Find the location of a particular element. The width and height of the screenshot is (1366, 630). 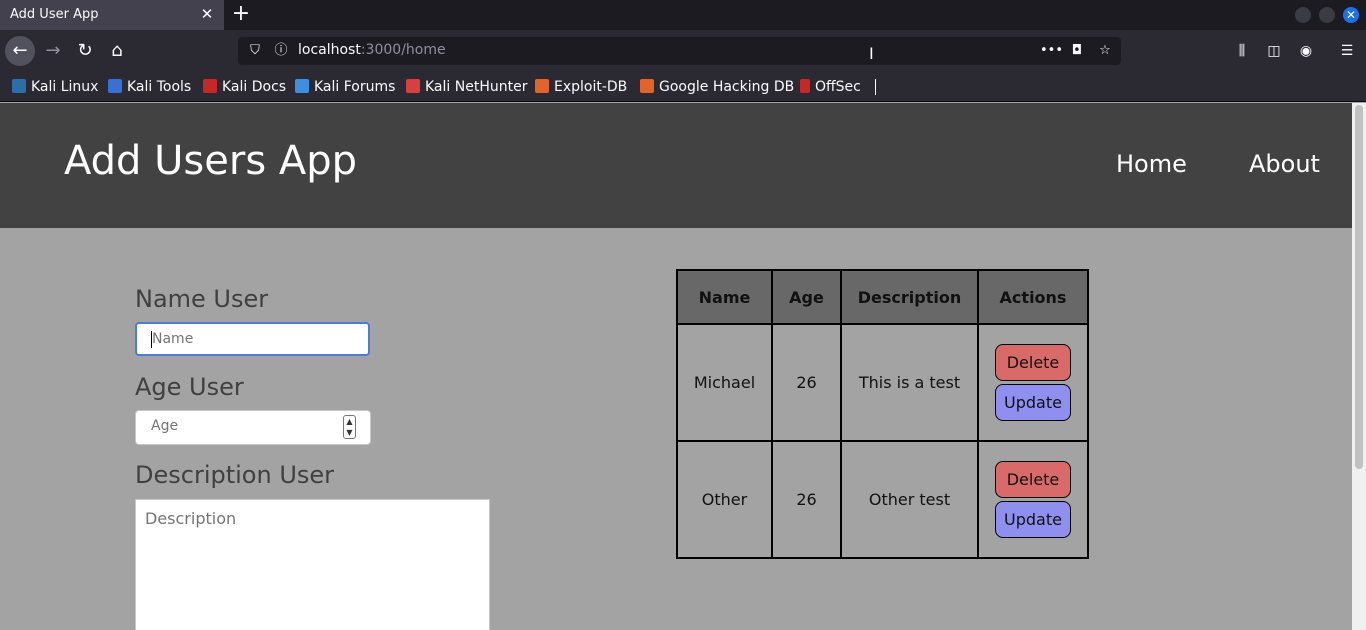

description-textarea: Description is located at coordinates (312, 564).